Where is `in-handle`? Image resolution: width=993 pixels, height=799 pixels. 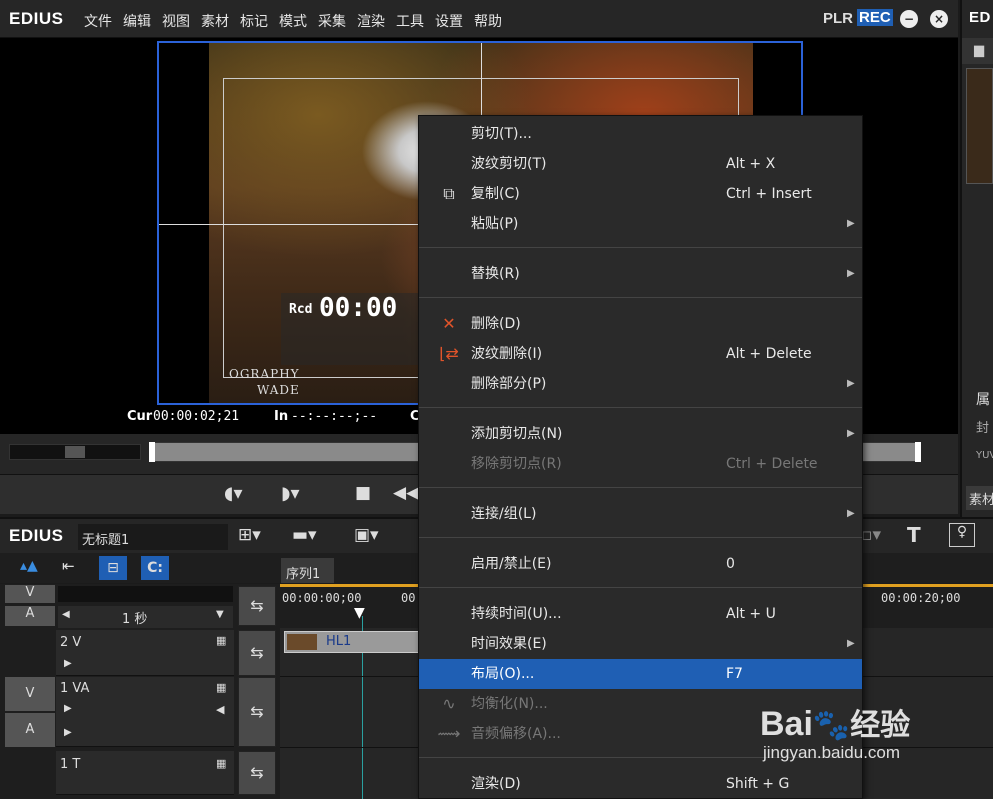 in-handle is located at coordinates (152, 452).